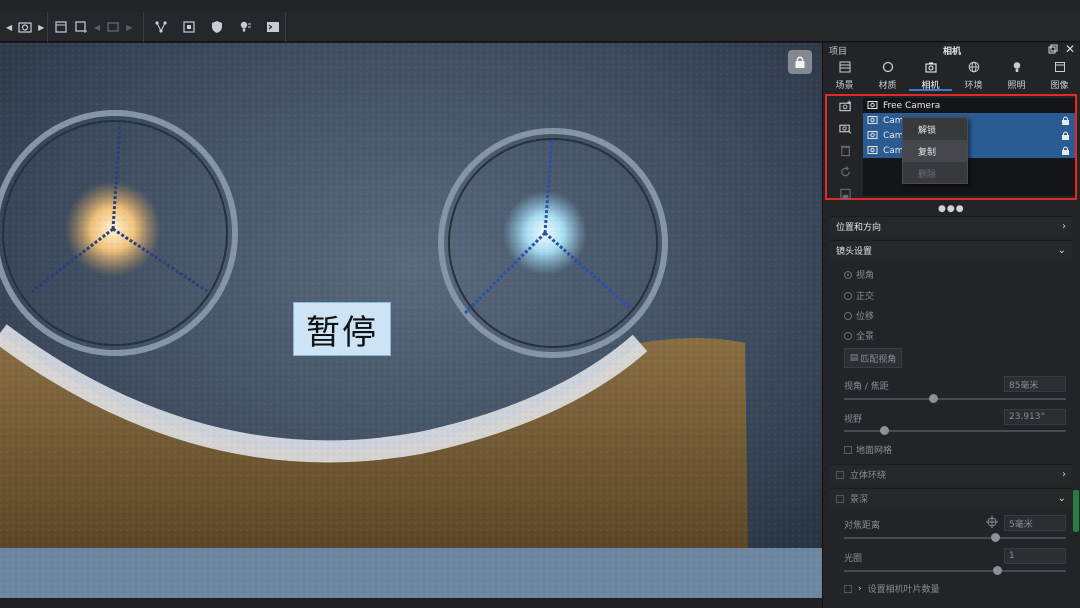  I want to click on tab-scene: 场景, so click(844, 76).